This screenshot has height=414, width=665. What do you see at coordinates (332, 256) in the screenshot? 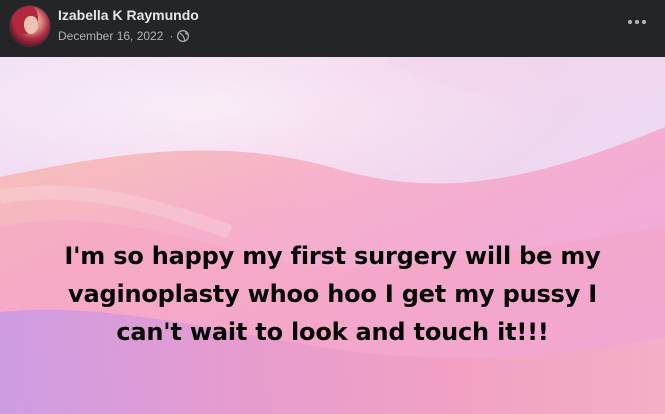
I see `post-text-line: I'm so happy my first surgery will be my` at bounding box center [332, 256].